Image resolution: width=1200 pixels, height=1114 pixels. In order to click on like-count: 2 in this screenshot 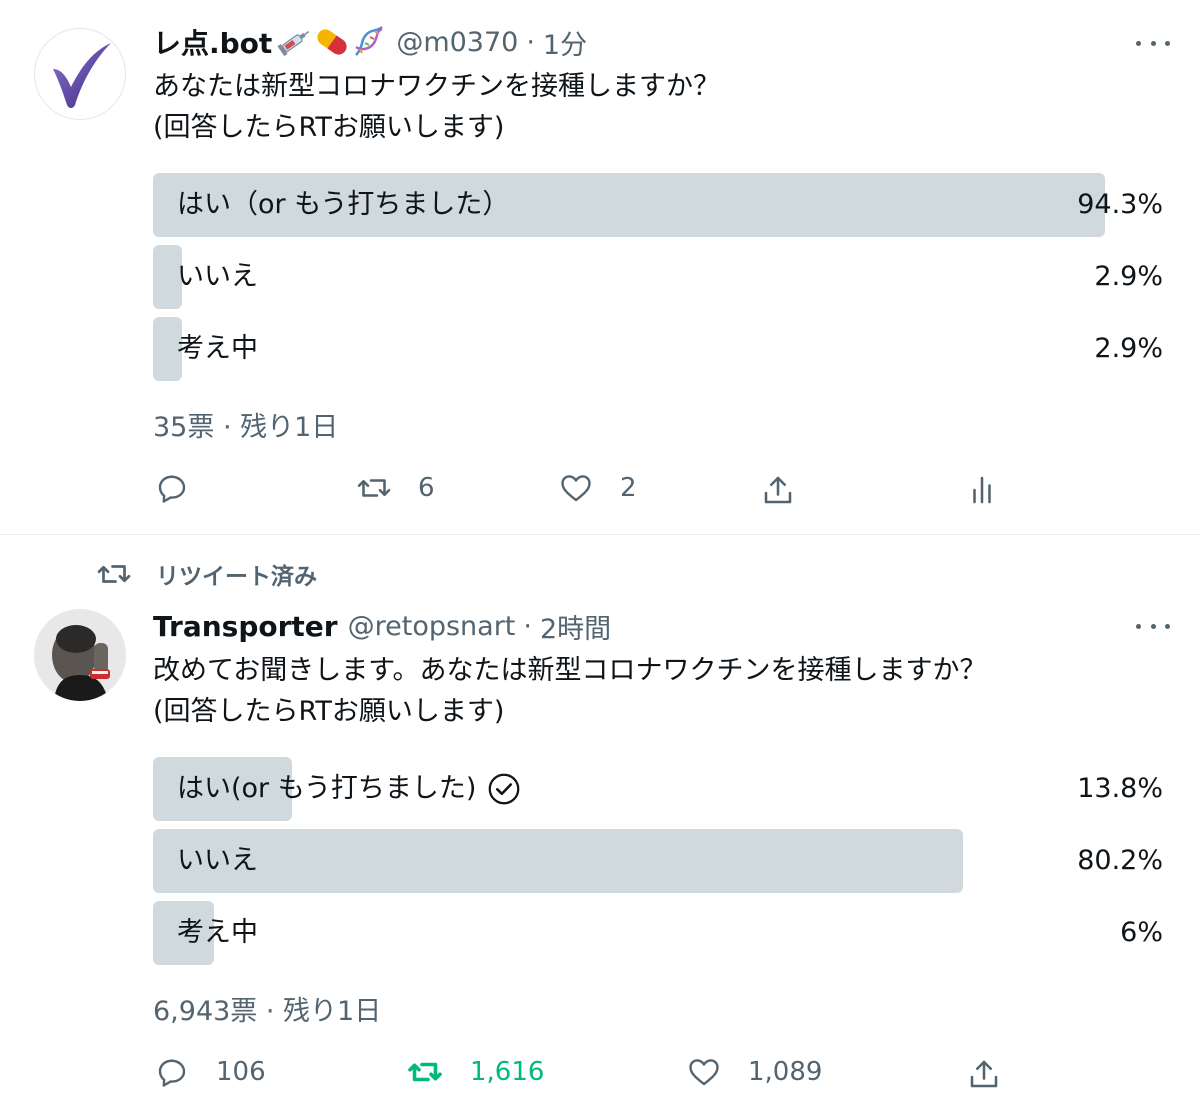, I will do `click(628, 488)`.